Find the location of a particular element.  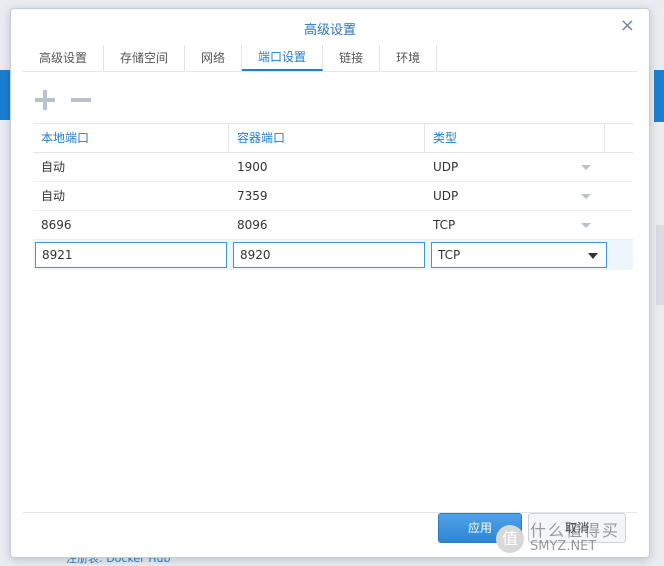

dialog-title: 高级设置 is located at coordinates (329, 30).